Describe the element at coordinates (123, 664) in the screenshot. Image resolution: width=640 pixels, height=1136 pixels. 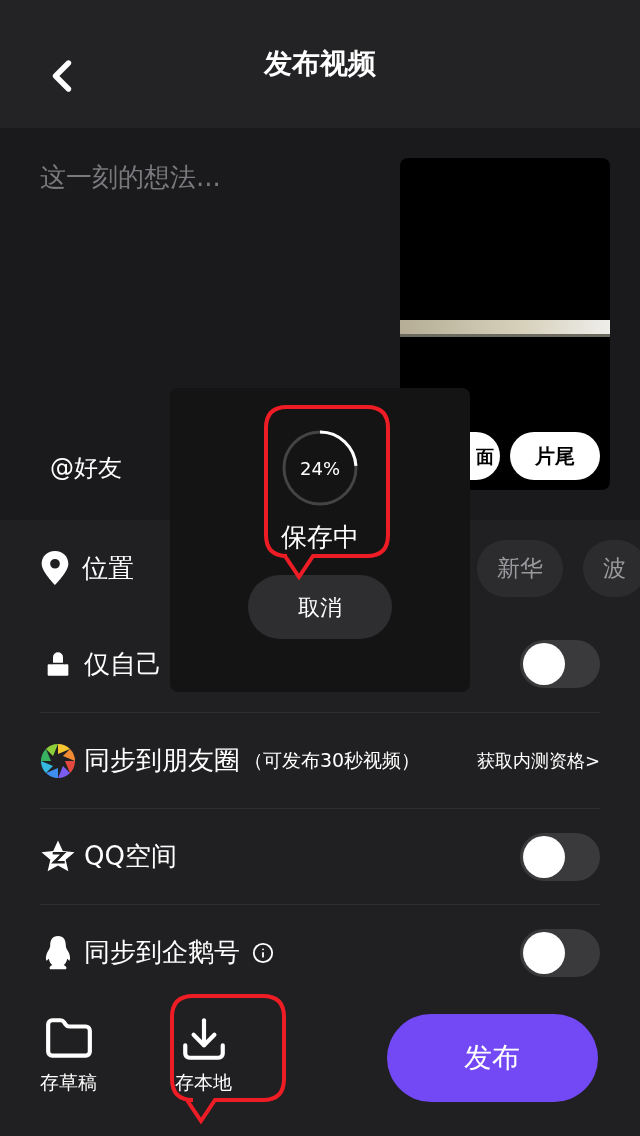
I see `option-label: 仅自己` at that location.